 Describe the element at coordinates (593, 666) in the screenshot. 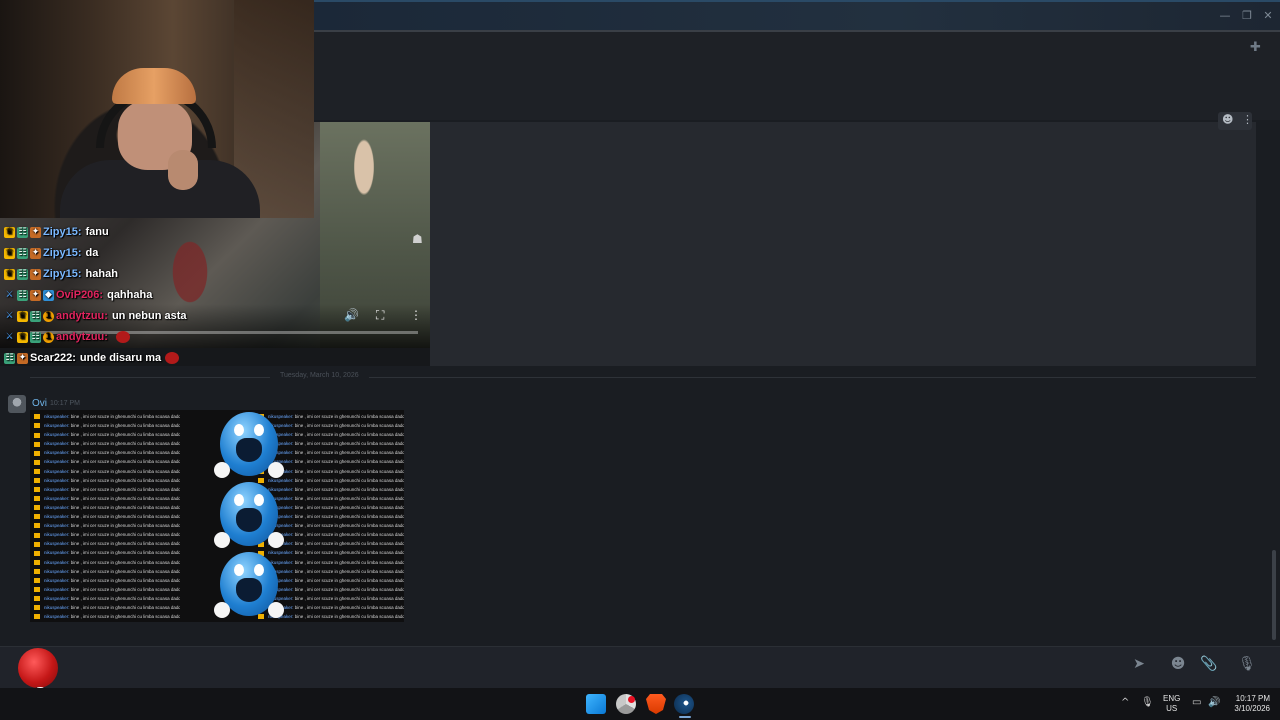

I see `message-input` at that location.